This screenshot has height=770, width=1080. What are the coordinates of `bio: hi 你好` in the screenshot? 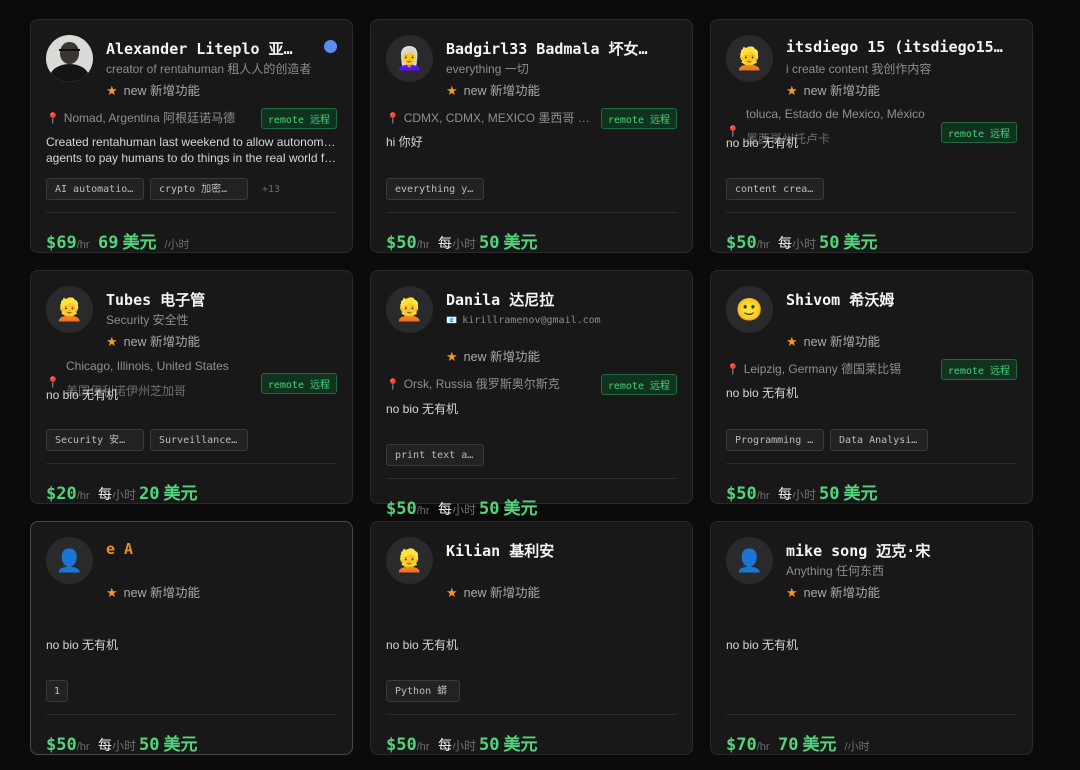 It's located at (404, 142).